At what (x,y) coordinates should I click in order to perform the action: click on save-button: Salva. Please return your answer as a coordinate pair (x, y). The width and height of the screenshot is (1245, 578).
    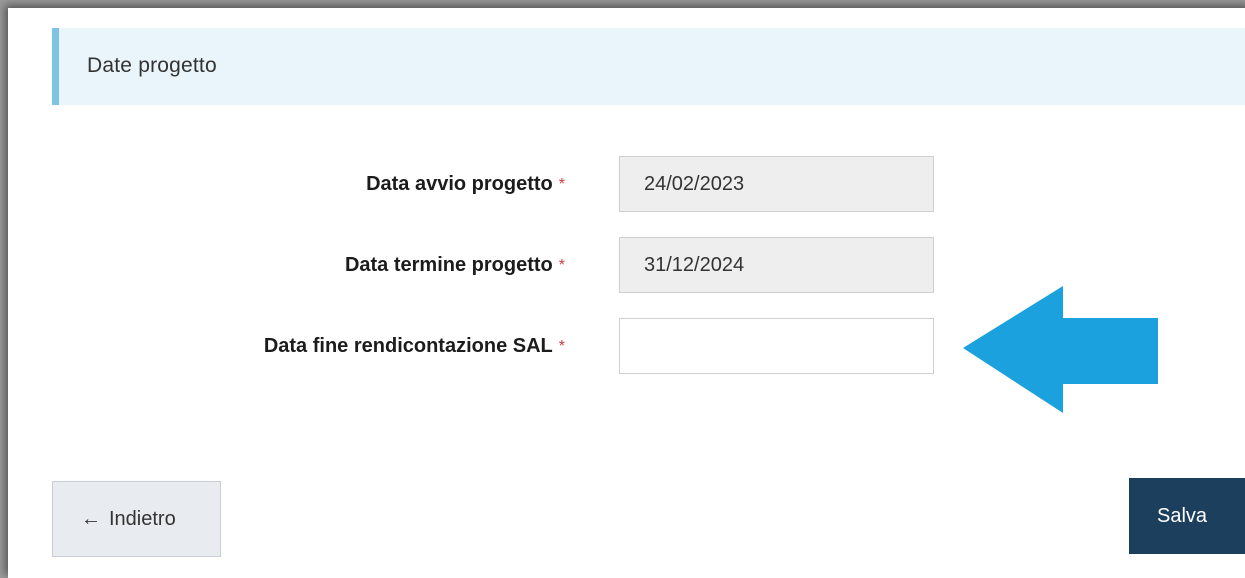
    Looking at the image, I should click on (1187, 516).